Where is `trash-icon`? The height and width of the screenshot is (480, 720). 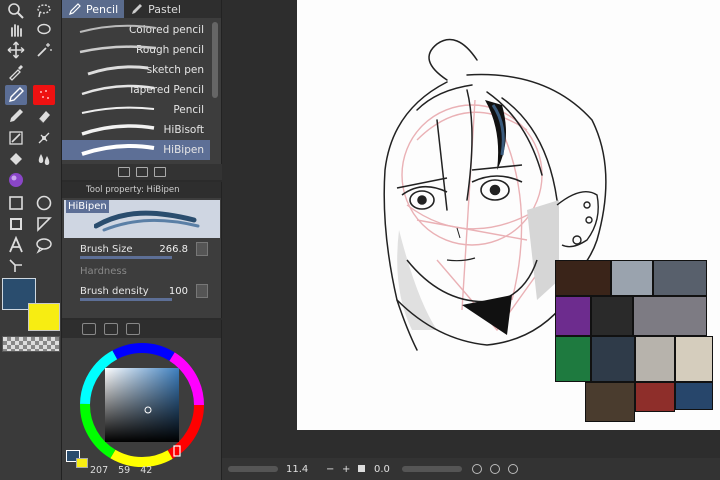
trash-icon is located at coordinates (160, 172).